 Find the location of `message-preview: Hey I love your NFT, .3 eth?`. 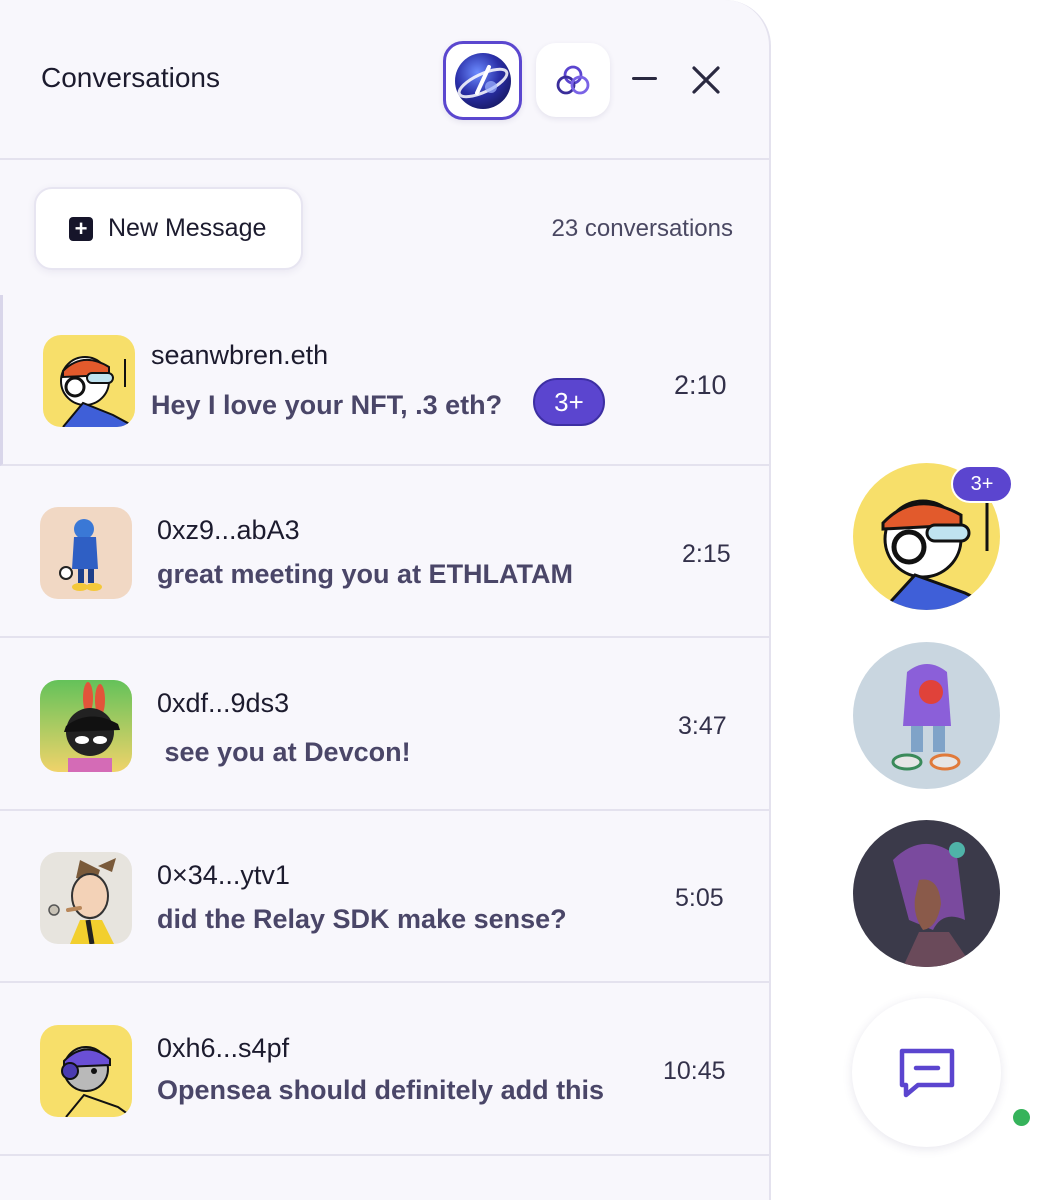

message-preview: Hey I love your NFT, .3 eth? is located at coordinates (327, 405).